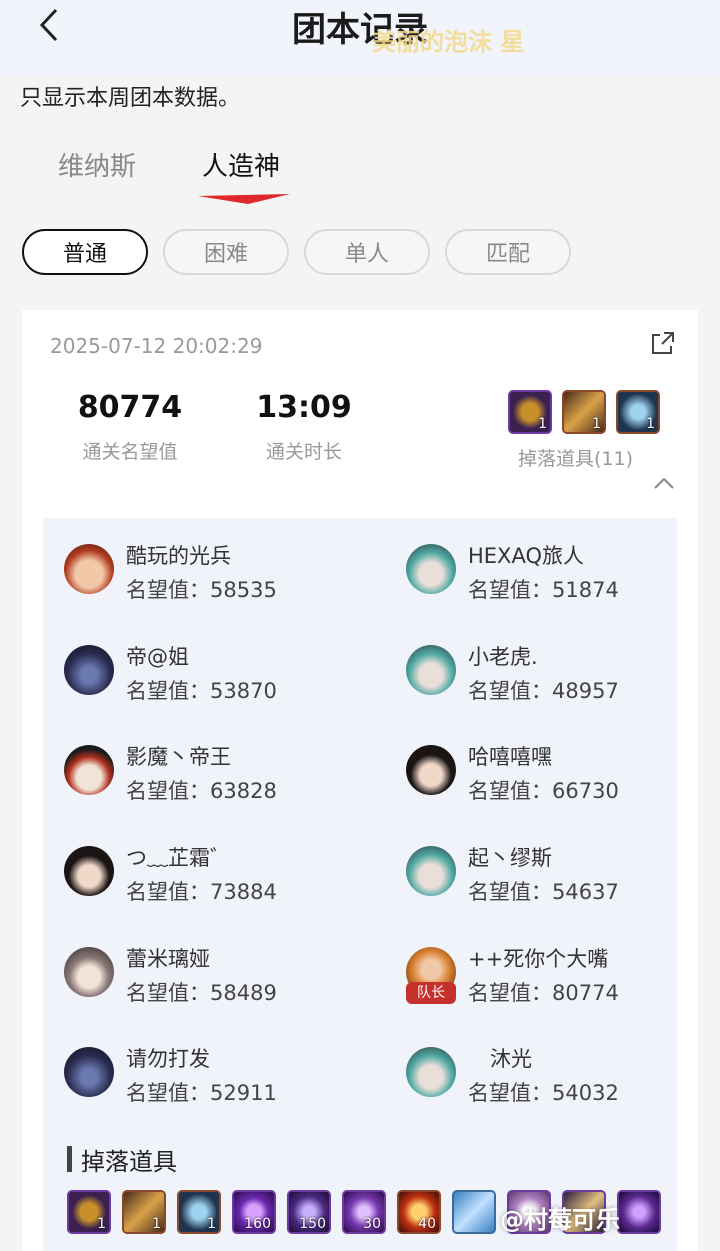 The width and height of the screenshot is (720, 1251). Describe the element at coordinates (130, 427) in the screenshot. I see `fame-stat: 80774 通关名望值` at that location.